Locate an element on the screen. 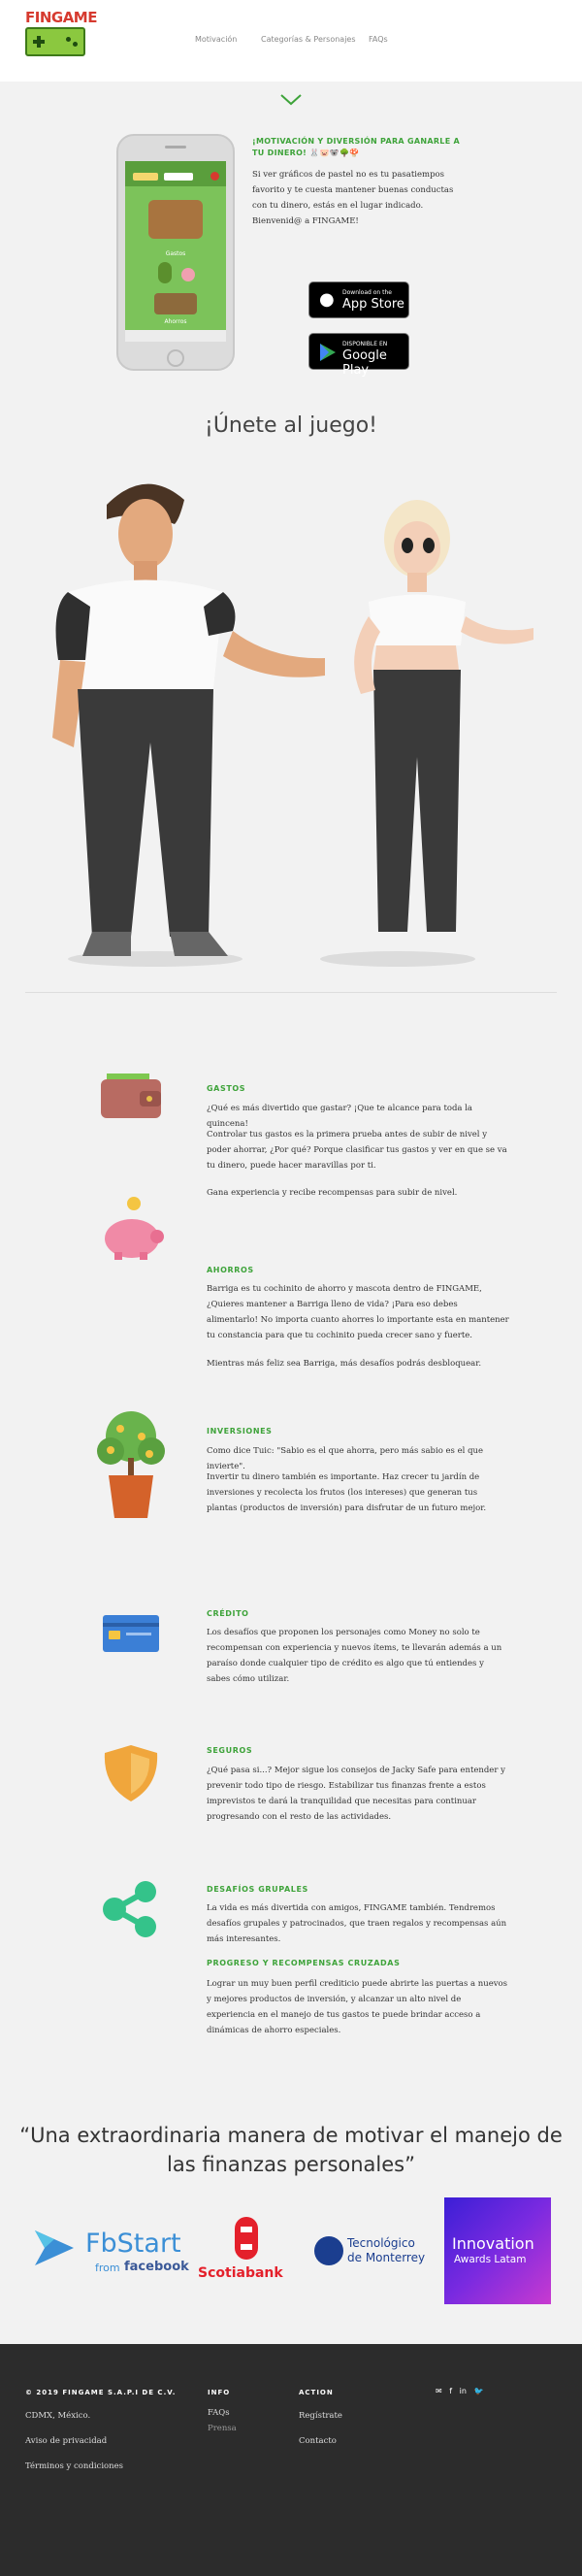  nav-categorias: Categorías & Personajes is located at coordinates (308, 39).